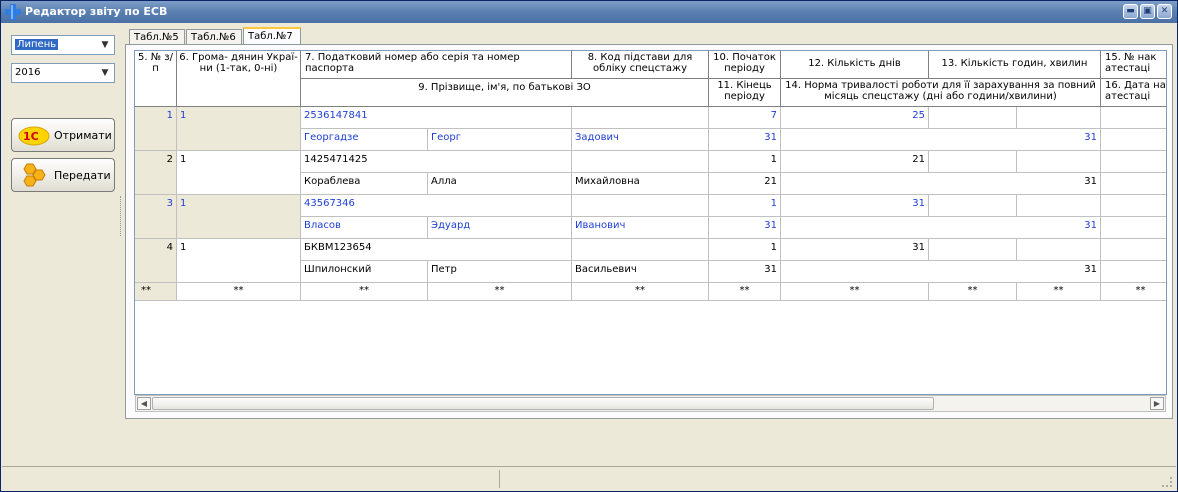 This screenshot has height=492, width=1178. What do you see at coordinates (62, 229) in the screenshot?
I see `left-panel: Липень ▼ 2016 ▼ 1C Отримати Передати` at bounding box center [62, 229].